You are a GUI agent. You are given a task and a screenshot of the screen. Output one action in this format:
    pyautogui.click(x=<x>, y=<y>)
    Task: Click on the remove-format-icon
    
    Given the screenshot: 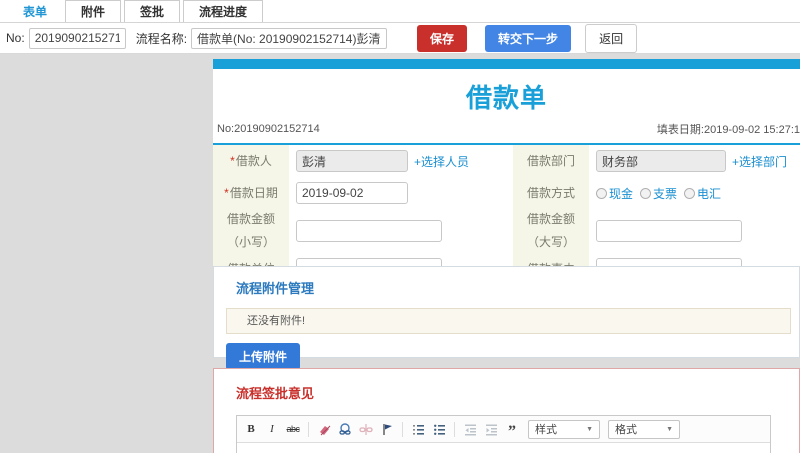 What is the action you would take?
    pyautogui.click(x=324, y=429)
    